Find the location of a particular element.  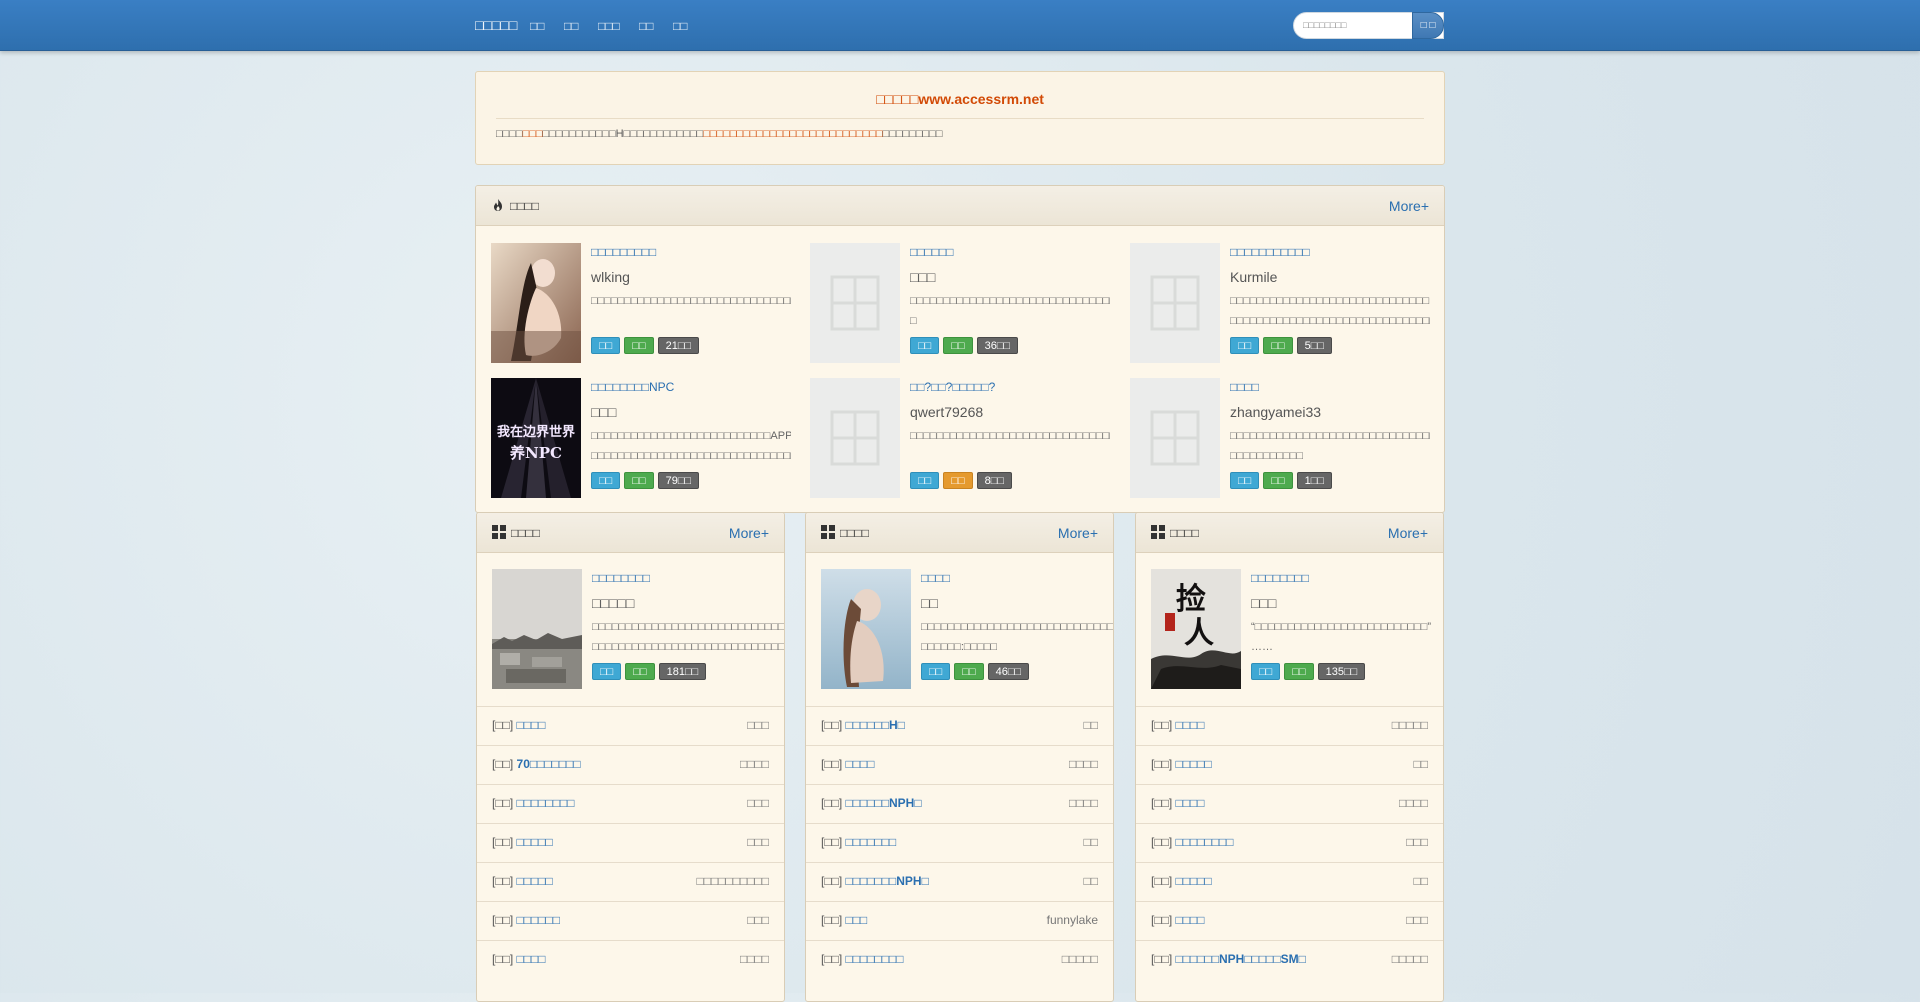

list-item: [□□] □□□□□ □□ is located at coordinates (1289, 881).